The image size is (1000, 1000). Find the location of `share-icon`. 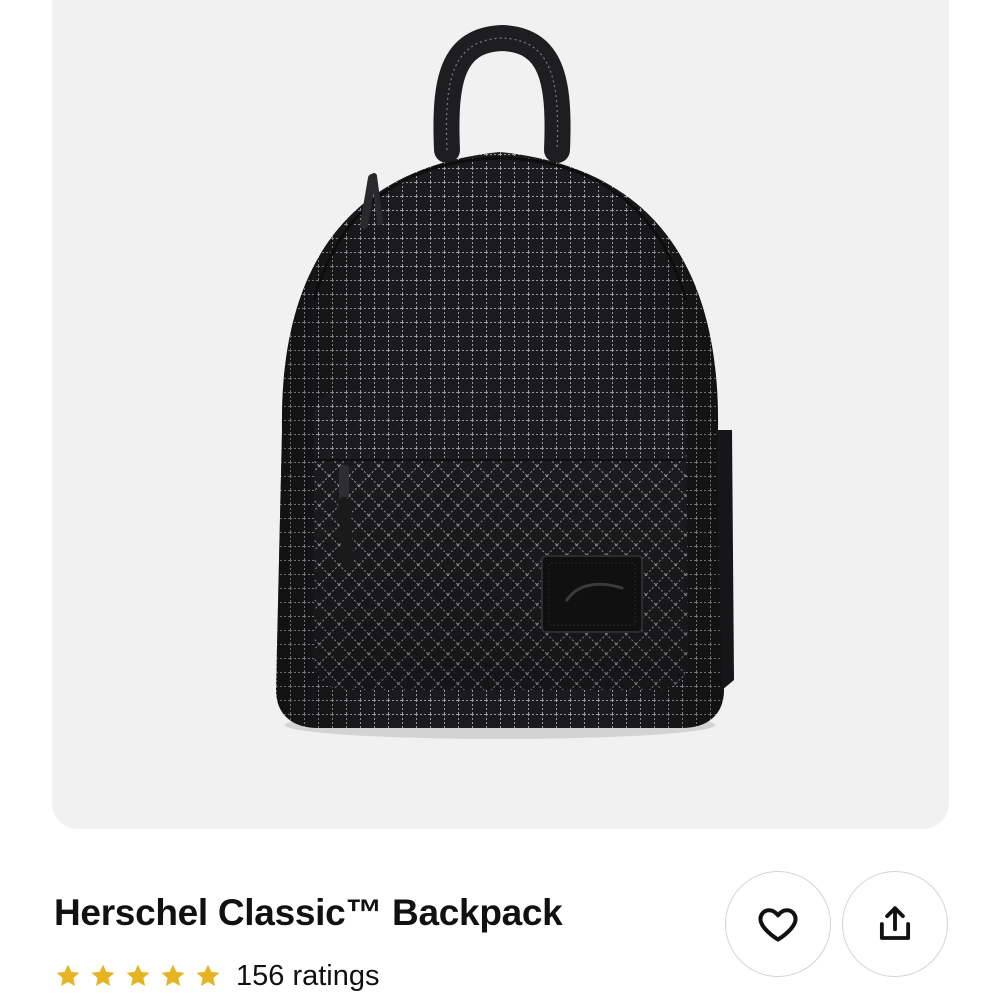

share-icon is located at coordinates (895, 923).